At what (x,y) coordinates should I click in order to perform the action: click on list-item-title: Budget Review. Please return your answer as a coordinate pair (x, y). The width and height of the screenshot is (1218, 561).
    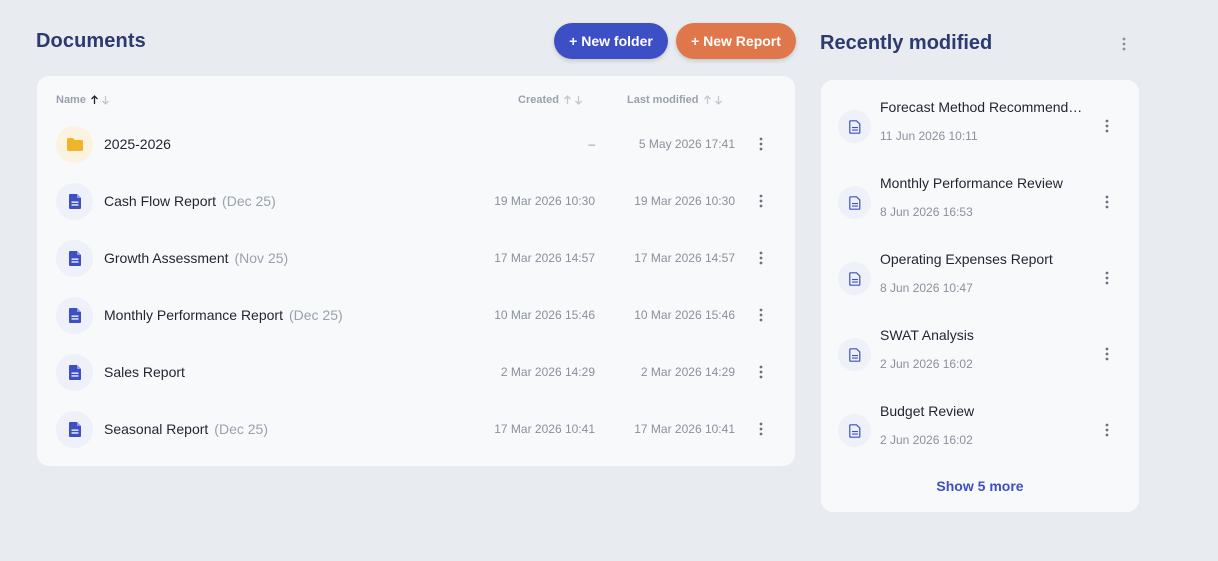
    Looking at the image, I should click on (927, 411).